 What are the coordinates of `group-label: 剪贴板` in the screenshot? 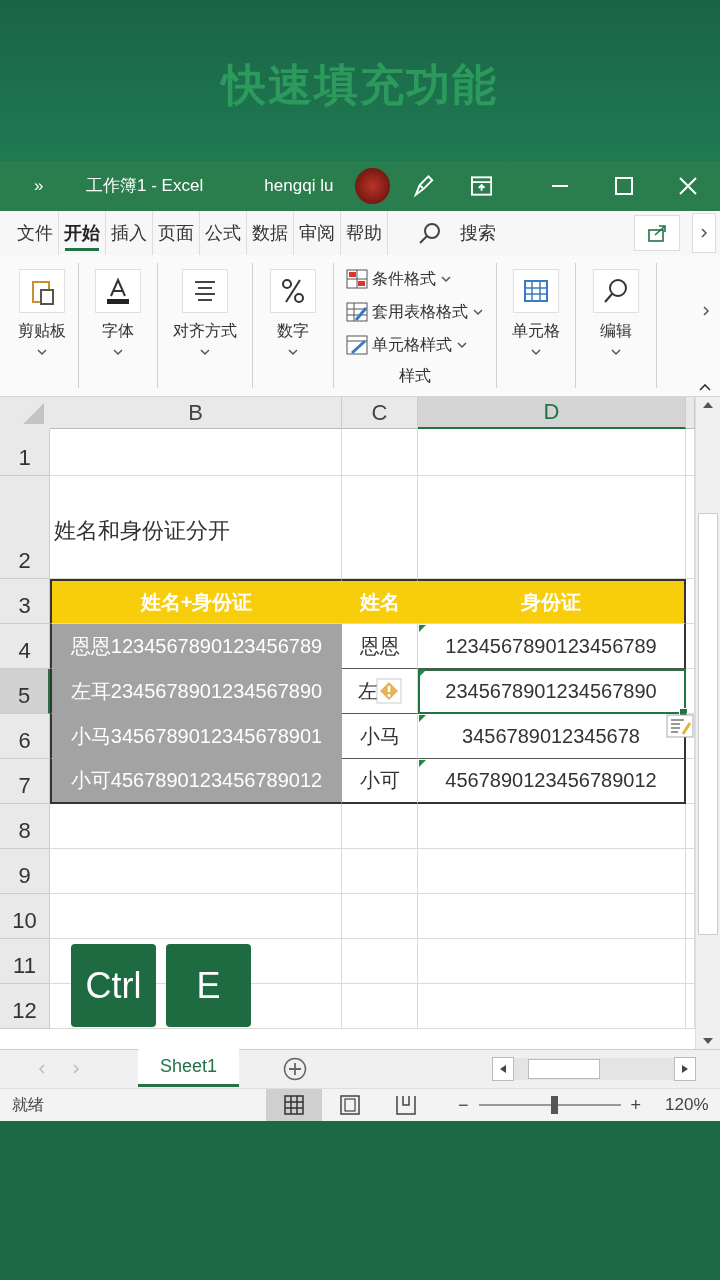 It's located at (42, 331).